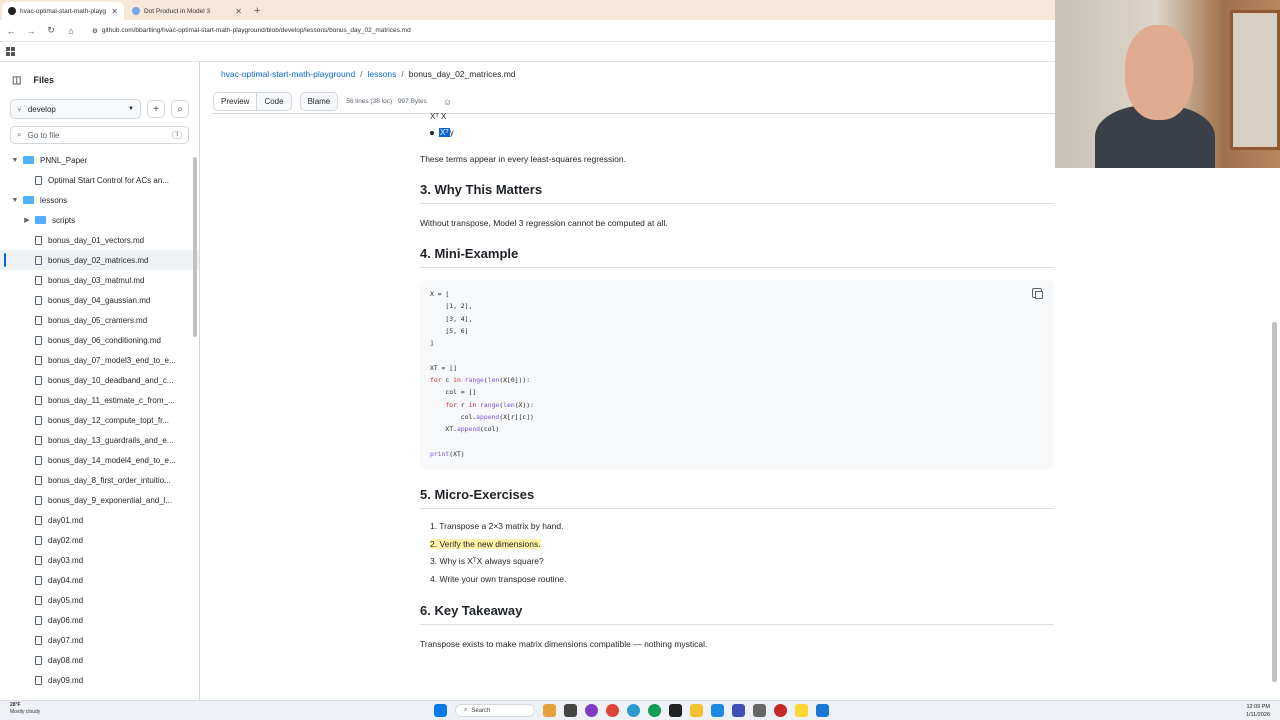 The width and height of the screenshot is (1280, 720). I want to click on tree-item-label: bonus_day_06_conditioning.md, so click(104, 340).